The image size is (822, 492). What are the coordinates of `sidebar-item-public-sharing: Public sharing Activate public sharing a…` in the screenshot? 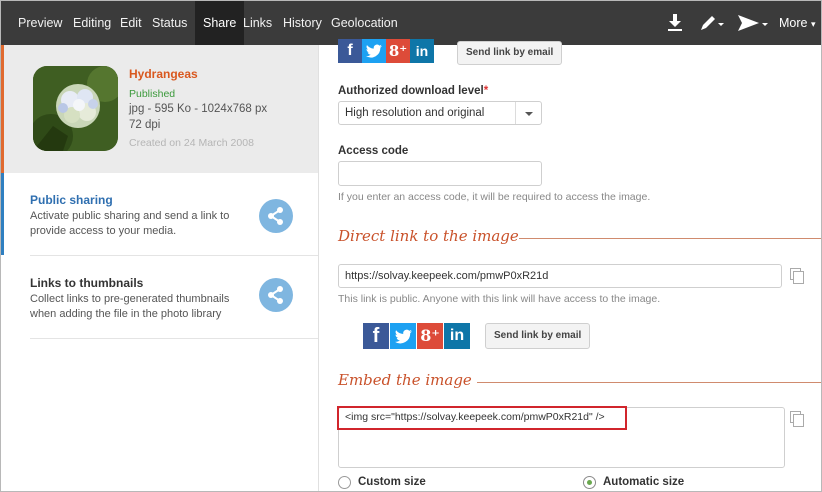 It's located at (159, 214).